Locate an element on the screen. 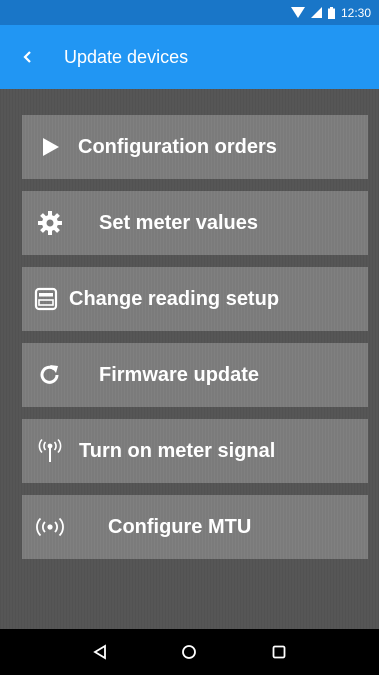 This screenshot has height=675, width=379. refresh-icon is located at coordinates (50, 375).